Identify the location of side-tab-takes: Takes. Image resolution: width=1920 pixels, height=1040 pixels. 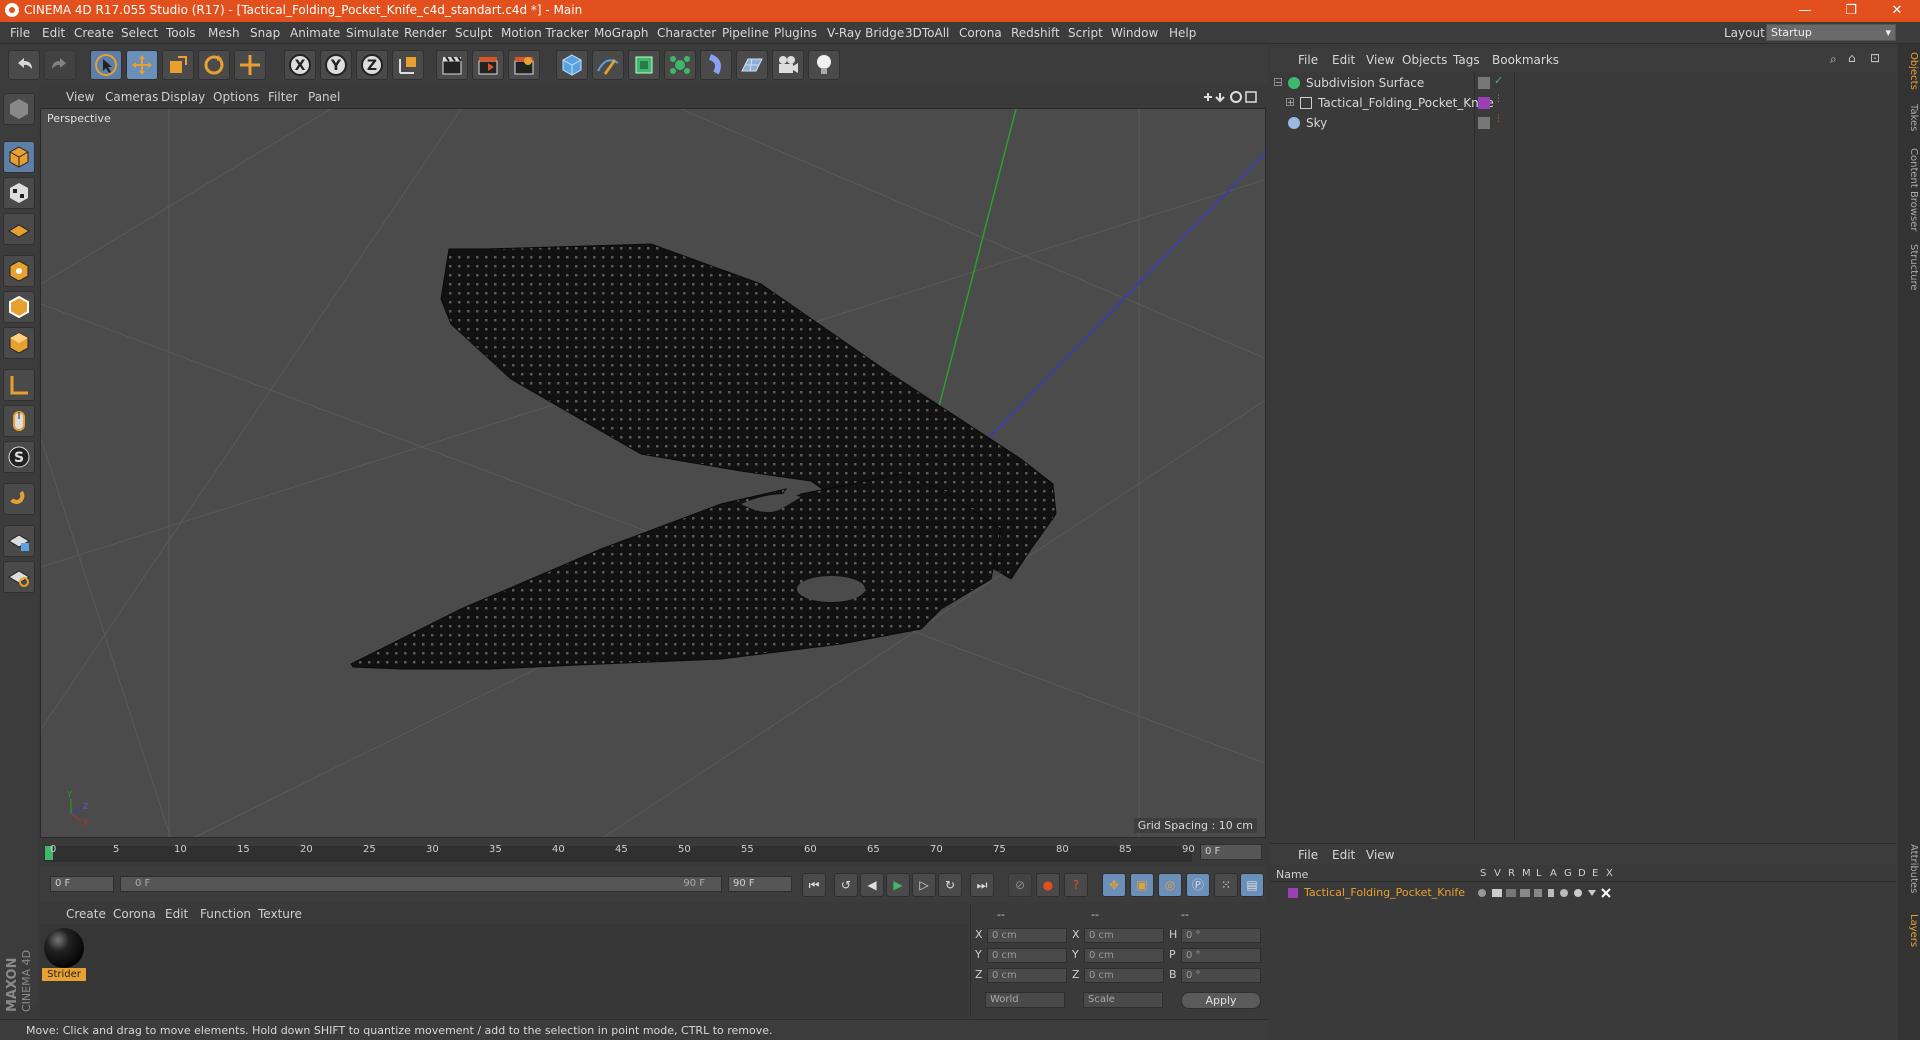
(1909, 117).